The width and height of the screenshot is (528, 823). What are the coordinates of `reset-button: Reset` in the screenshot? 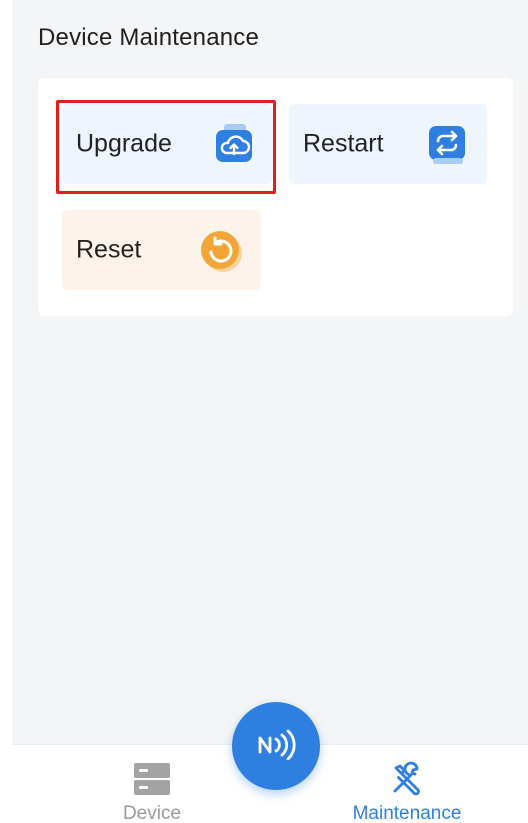 It's located at (161, 250).